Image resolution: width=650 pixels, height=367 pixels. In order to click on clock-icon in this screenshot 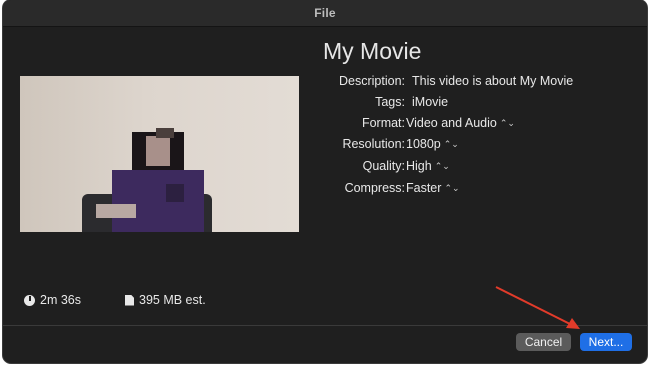, I will do `click(29, 300)`.